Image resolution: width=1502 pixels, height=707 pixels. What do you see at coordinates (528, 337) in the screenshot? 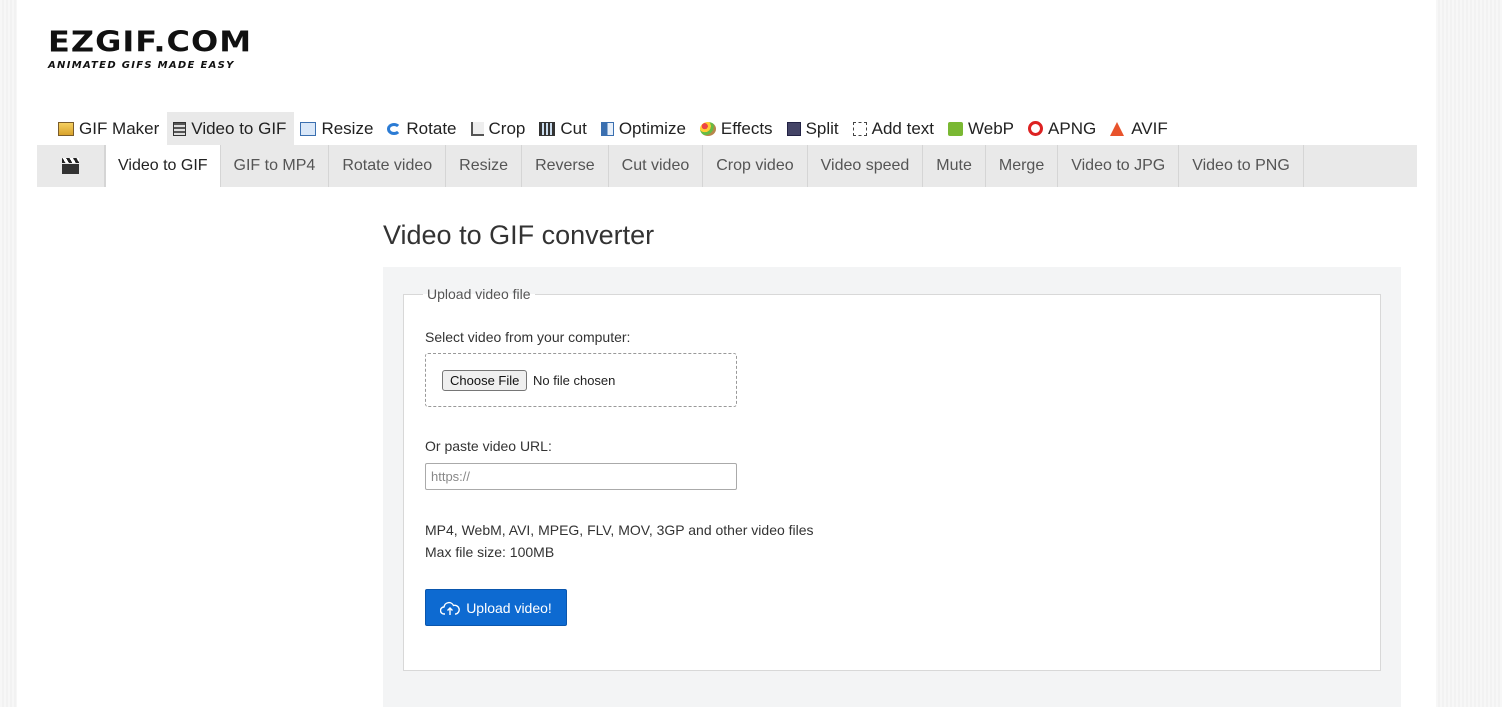
I see `select-video-label: Select video from your computer:` at bounding box center [528, 337].